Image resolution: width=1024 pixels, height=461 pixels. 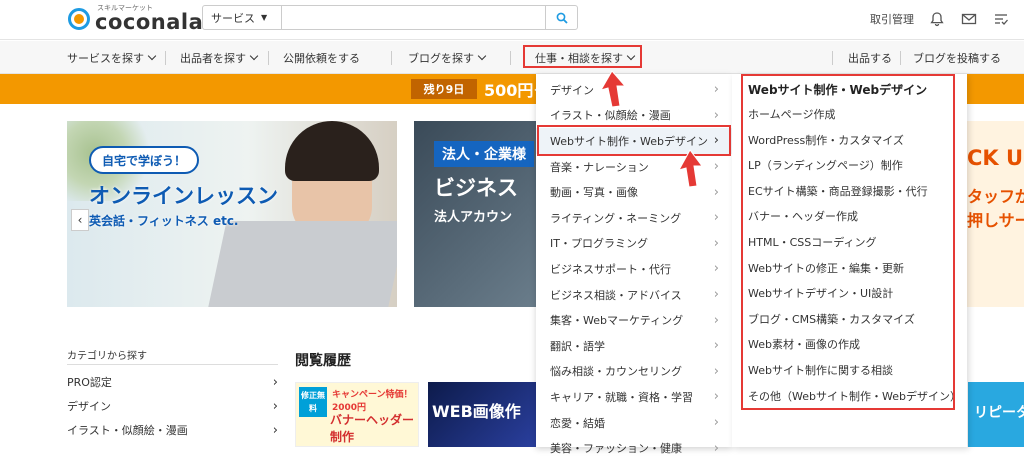 I want to click on chevron-left-icon: ‹, so click(x=80, y=220).